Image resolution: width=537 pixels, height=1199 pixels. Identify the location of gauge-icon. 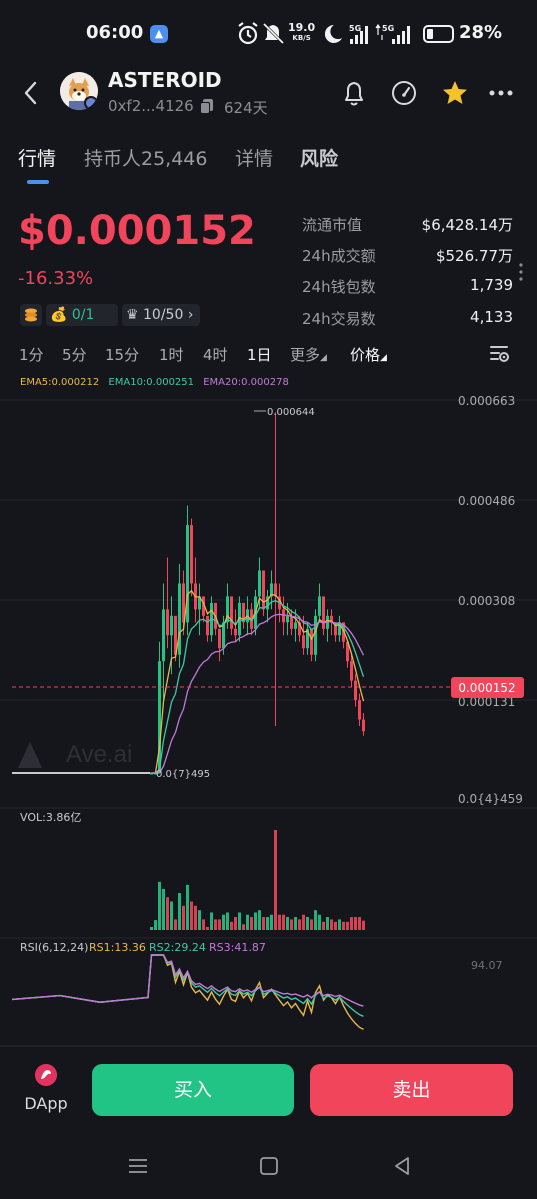
(404, 93).